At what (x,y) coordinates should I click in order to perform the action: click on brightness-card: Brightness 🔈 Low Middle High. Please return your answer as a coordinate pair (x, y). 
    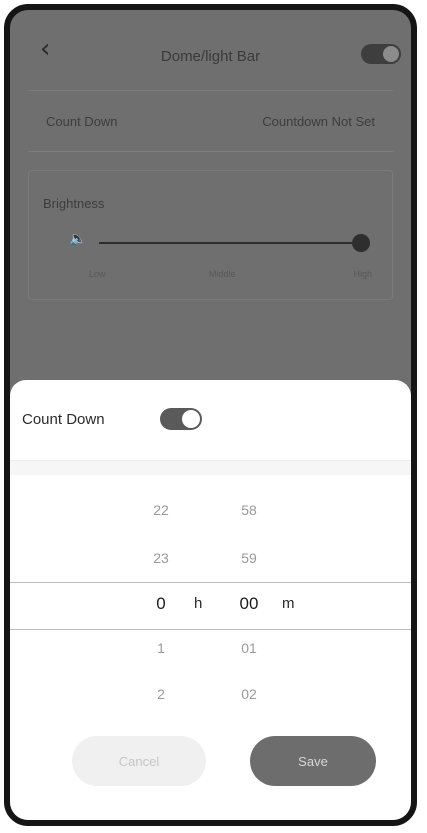
    Looking at the image, I should click on (210, 235).